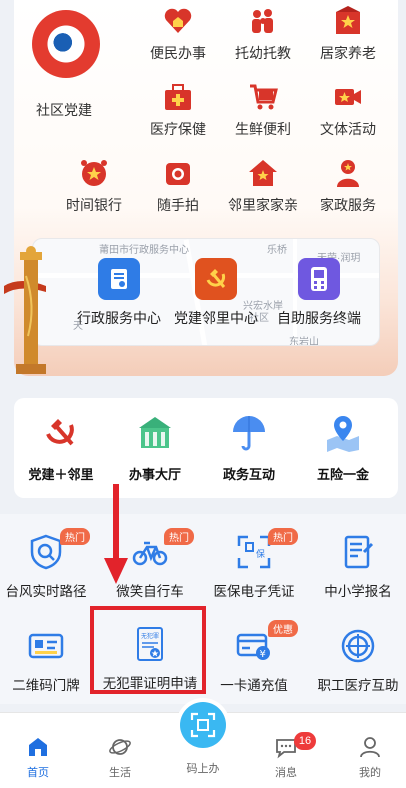 The width and height of the screenshot is (406, 788). I want to click on quick-services-card: 党建＋邻里 办事大厅 政务互动 五险一金, so click(206, 448).